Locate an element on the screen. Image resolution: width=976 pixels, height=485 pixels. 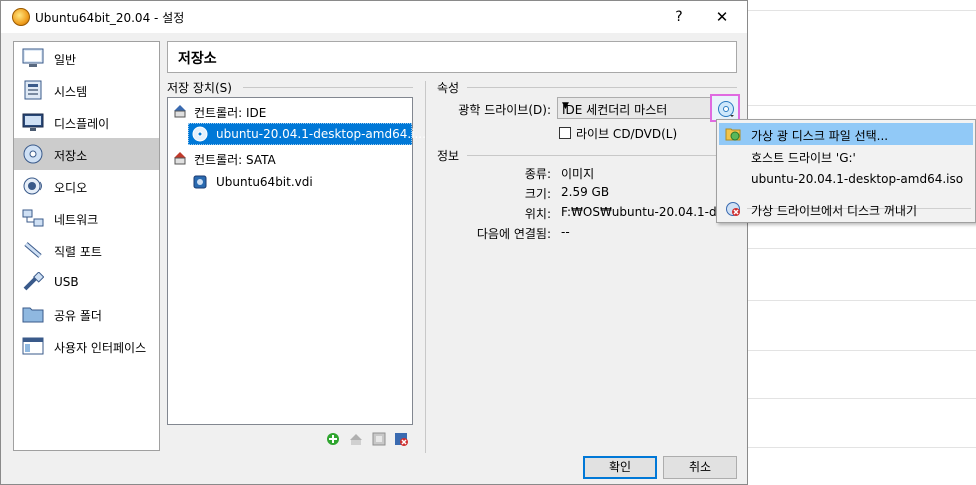
tree-item-label: 컨트롤러: IDE is located at coordinates (230, 113).